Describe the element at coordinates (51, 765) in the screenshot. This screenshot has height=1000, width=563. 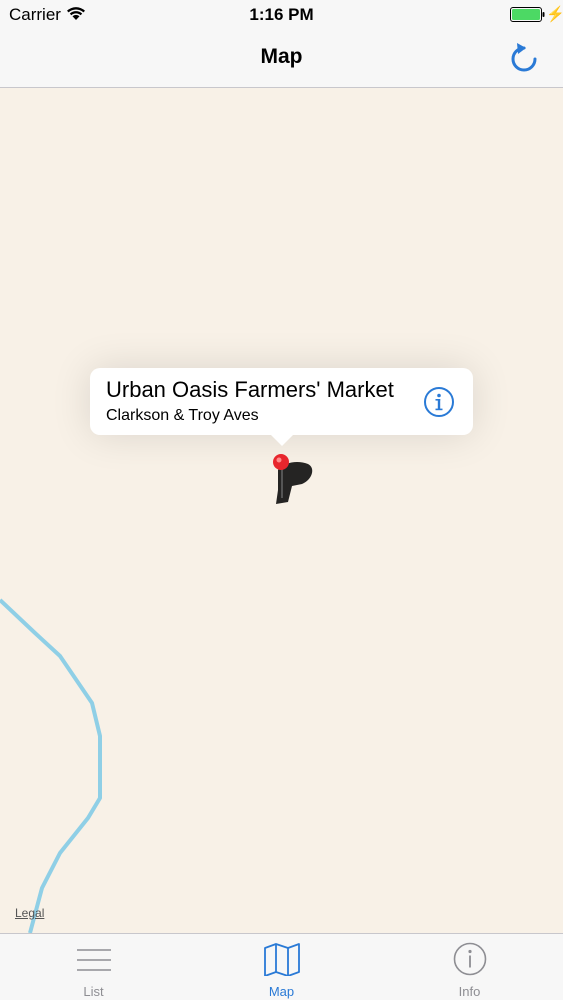
I see `river-line` at that location.